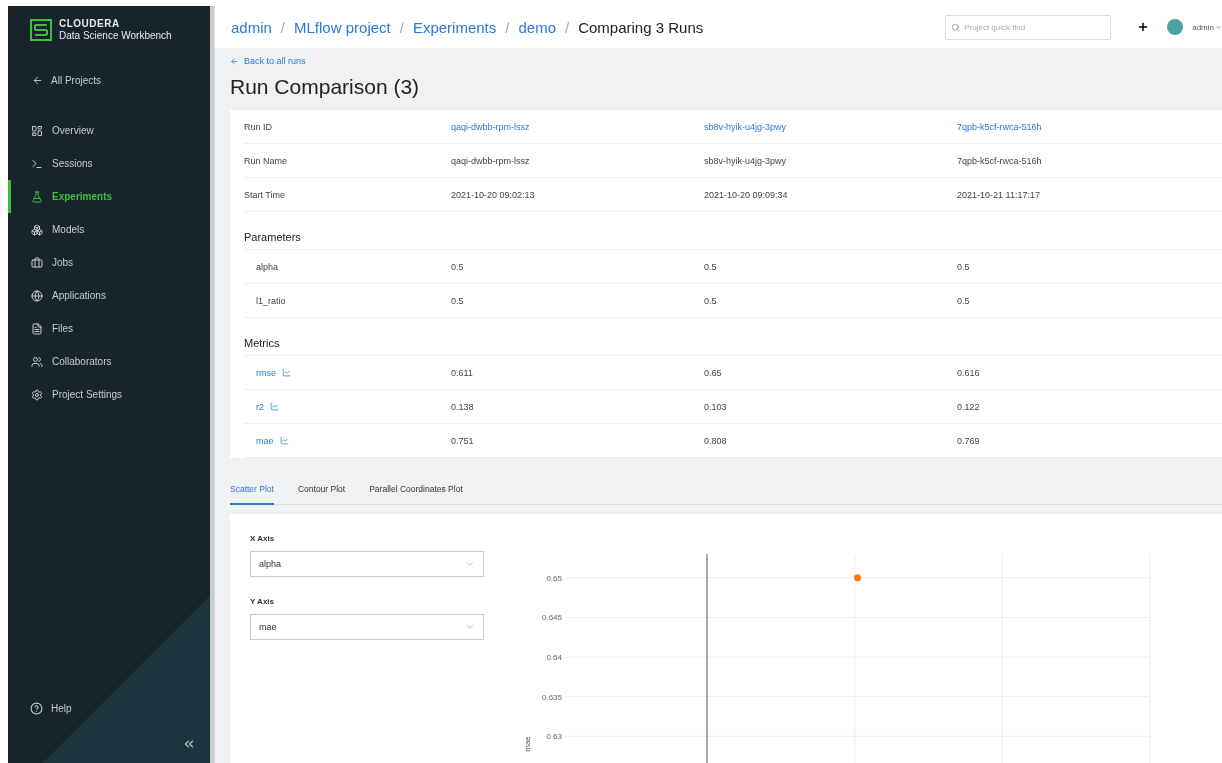 The image size is (1222, 763). Describe the element at coordinates (745, 160) in the screenshot. I see `table-cell: sb8v-hyik-u4jg-3pwy` at that location.